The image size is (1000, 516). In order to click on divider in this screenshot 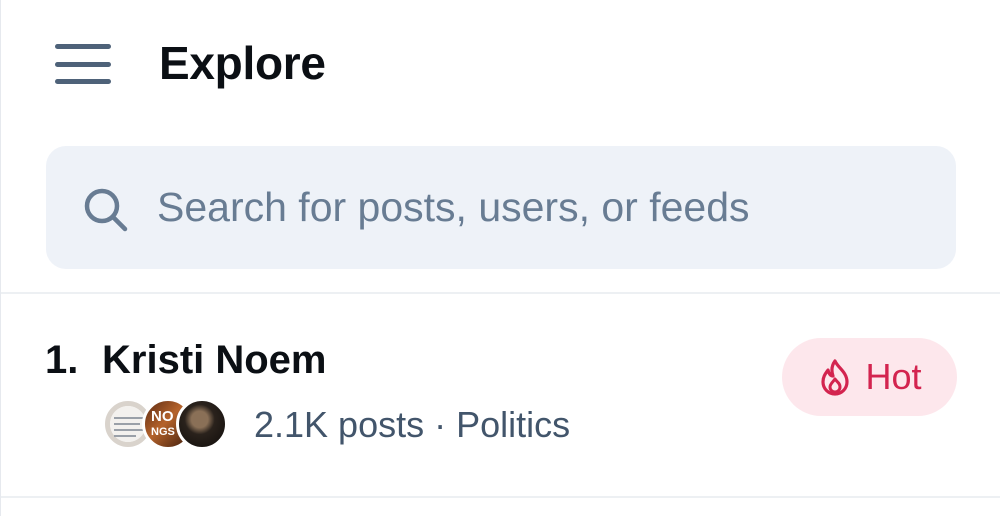, I will do `click(500, 497)`.